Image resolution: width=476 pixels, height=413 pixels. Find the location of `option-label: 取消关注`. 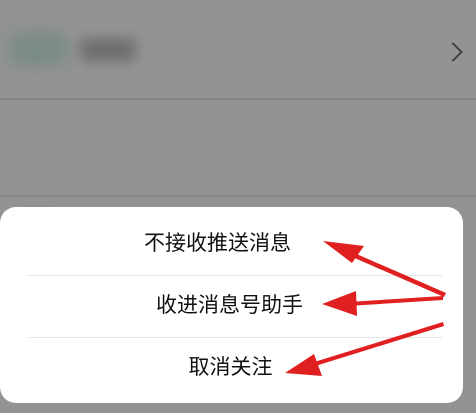

option-label: 取消关注 is located at coordinates (230, 367).